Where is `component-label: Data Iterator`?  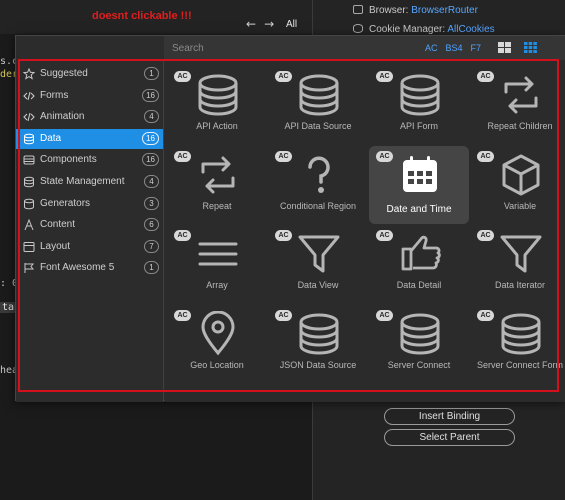
component-label: Data Iterator is located at coordinates (520, 285).